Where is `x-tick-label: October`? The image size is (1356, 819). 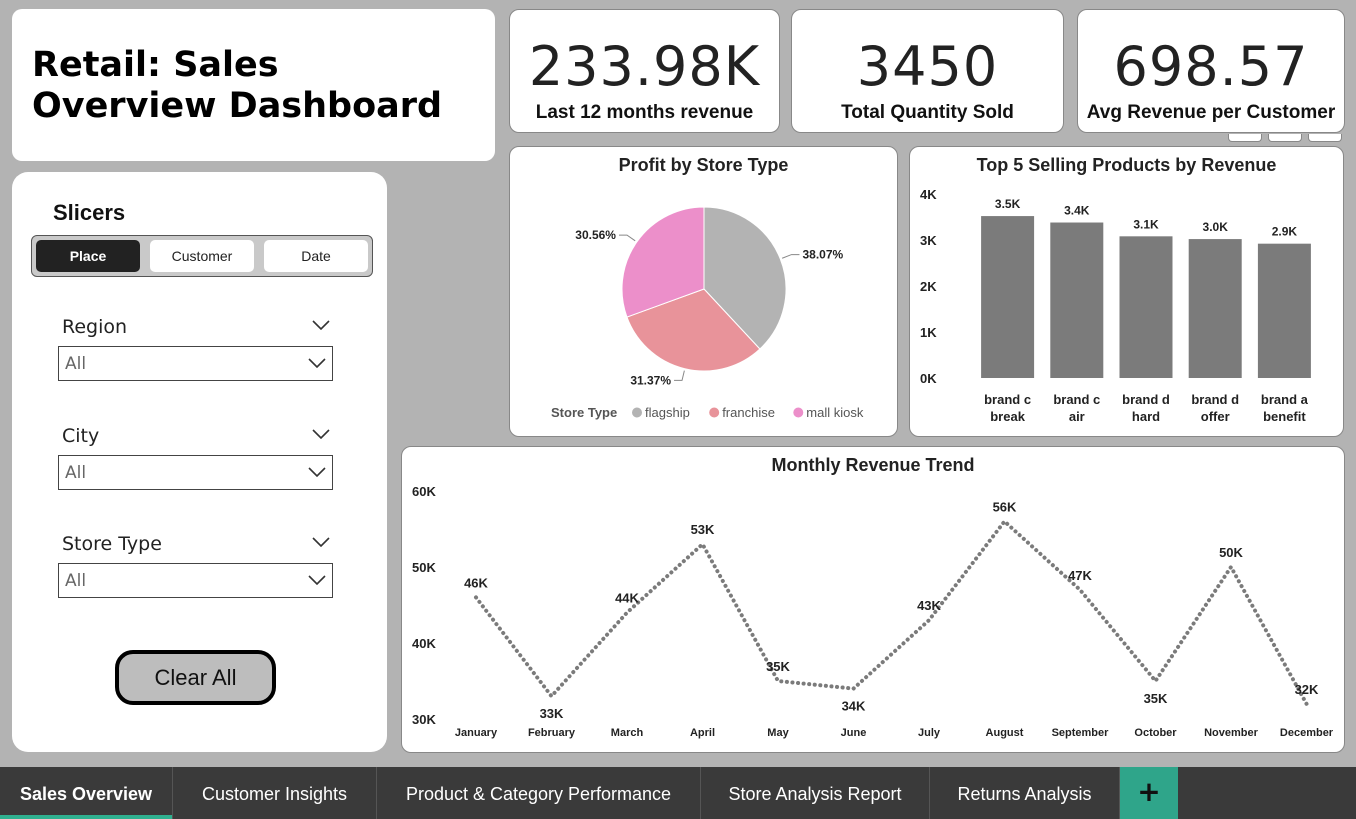
x-tick-label: October is located at coordinates (1155, 733).